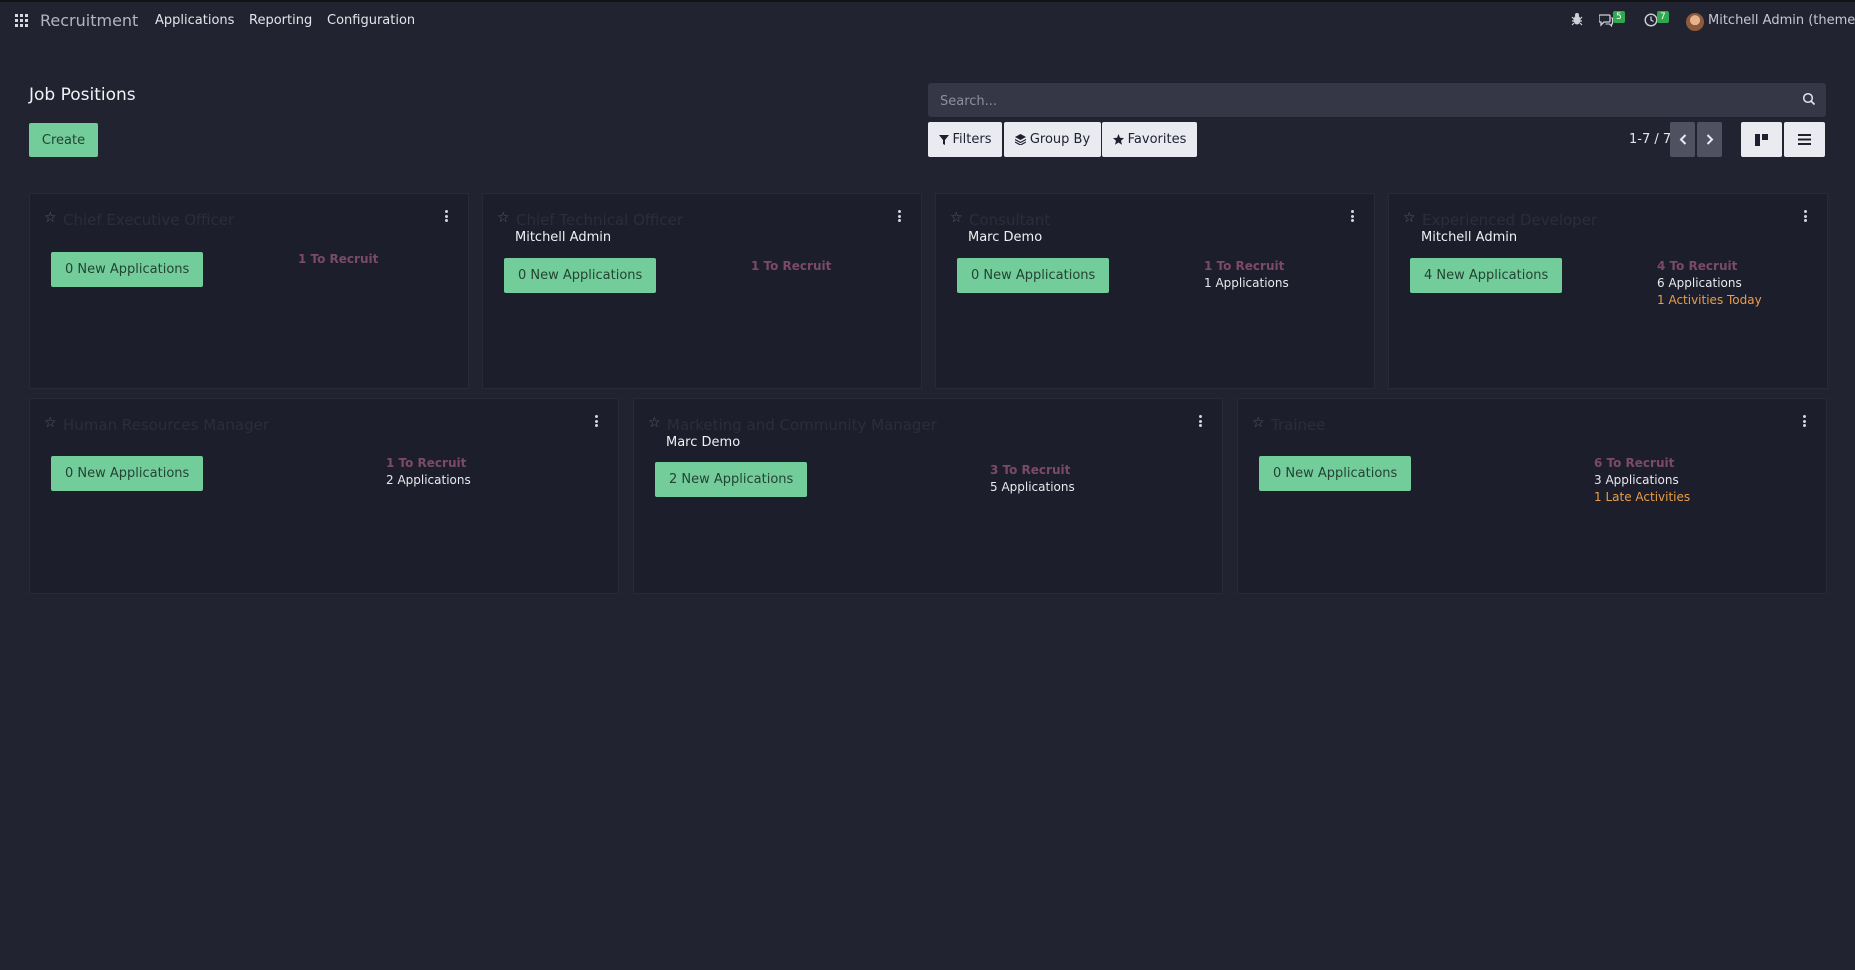 This screenshot has width=1855, height=970. I want to click on favorites-label: Favorites, so click(1157, 139).